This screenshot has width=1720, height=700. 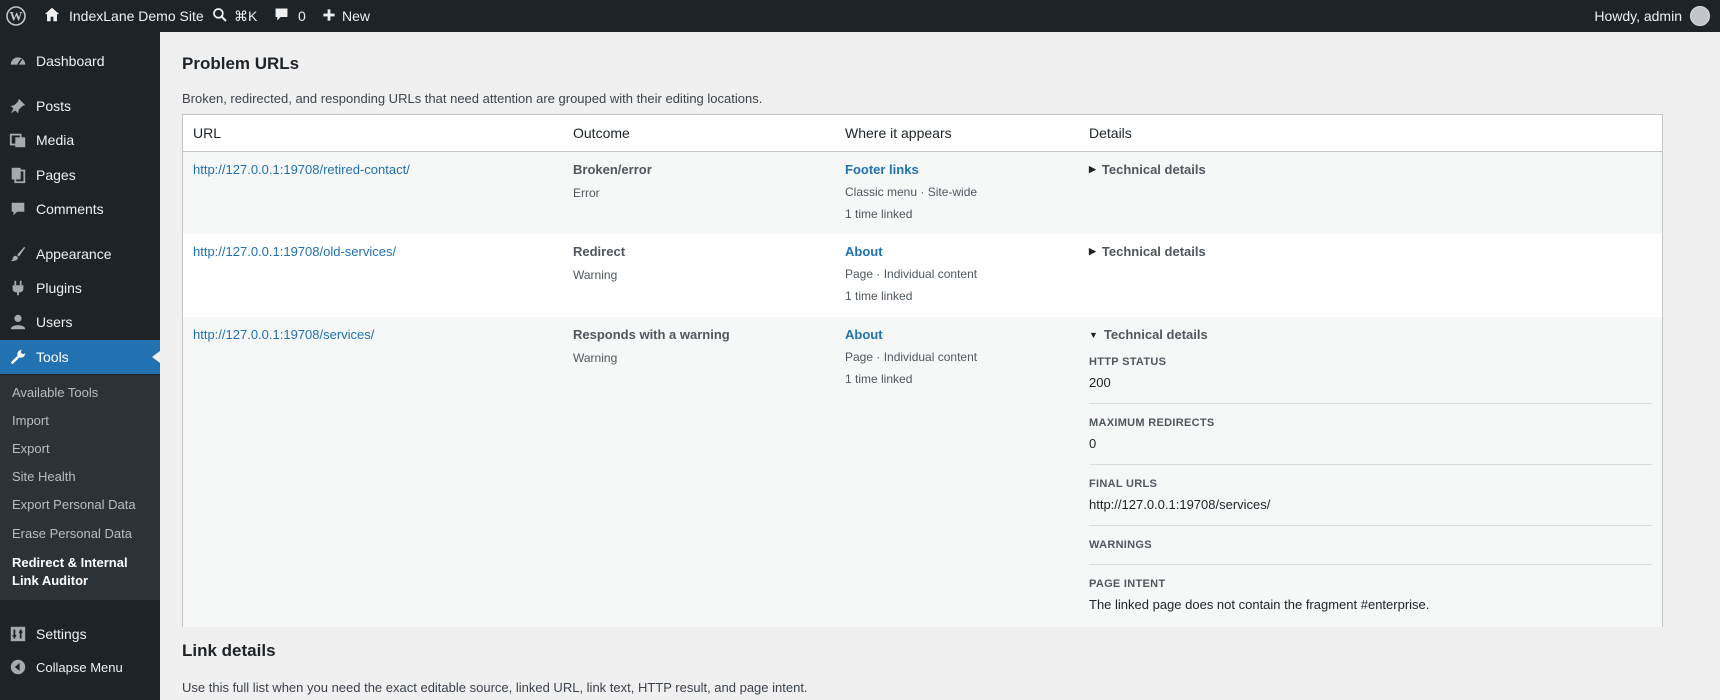 What do you see at coordinates (18, 357) in the screenshot?
I see `wrench-icon` at bounding box center [18, 357].